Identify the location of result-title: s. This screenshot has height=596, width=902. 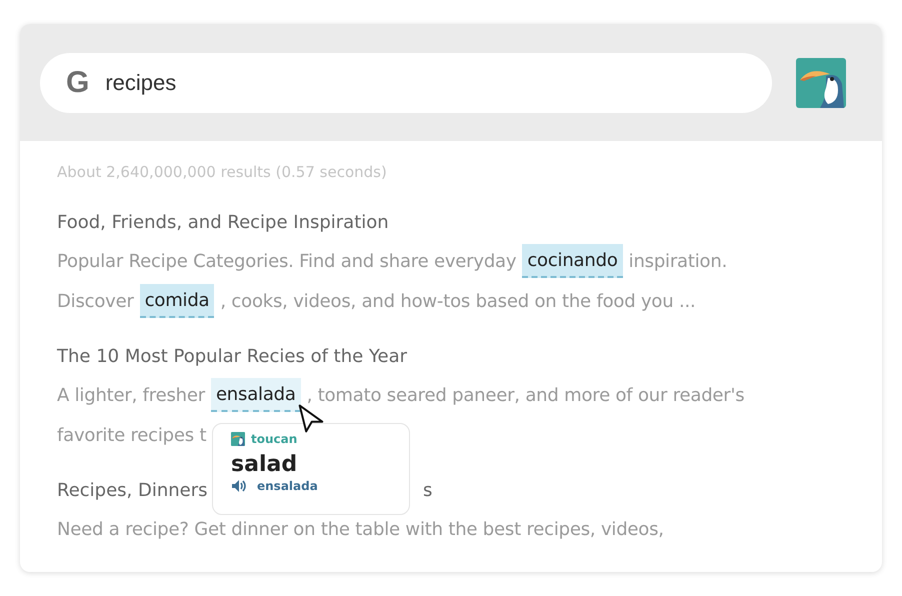
(427, 491).